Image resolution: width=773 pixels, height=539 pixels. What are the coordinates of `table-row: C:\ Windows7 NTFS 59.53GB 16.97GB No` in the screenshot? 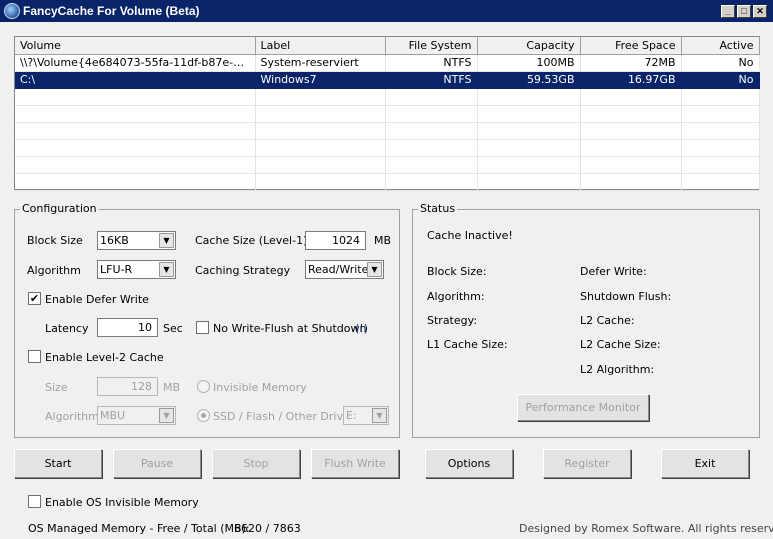 It's located at (387, 80).